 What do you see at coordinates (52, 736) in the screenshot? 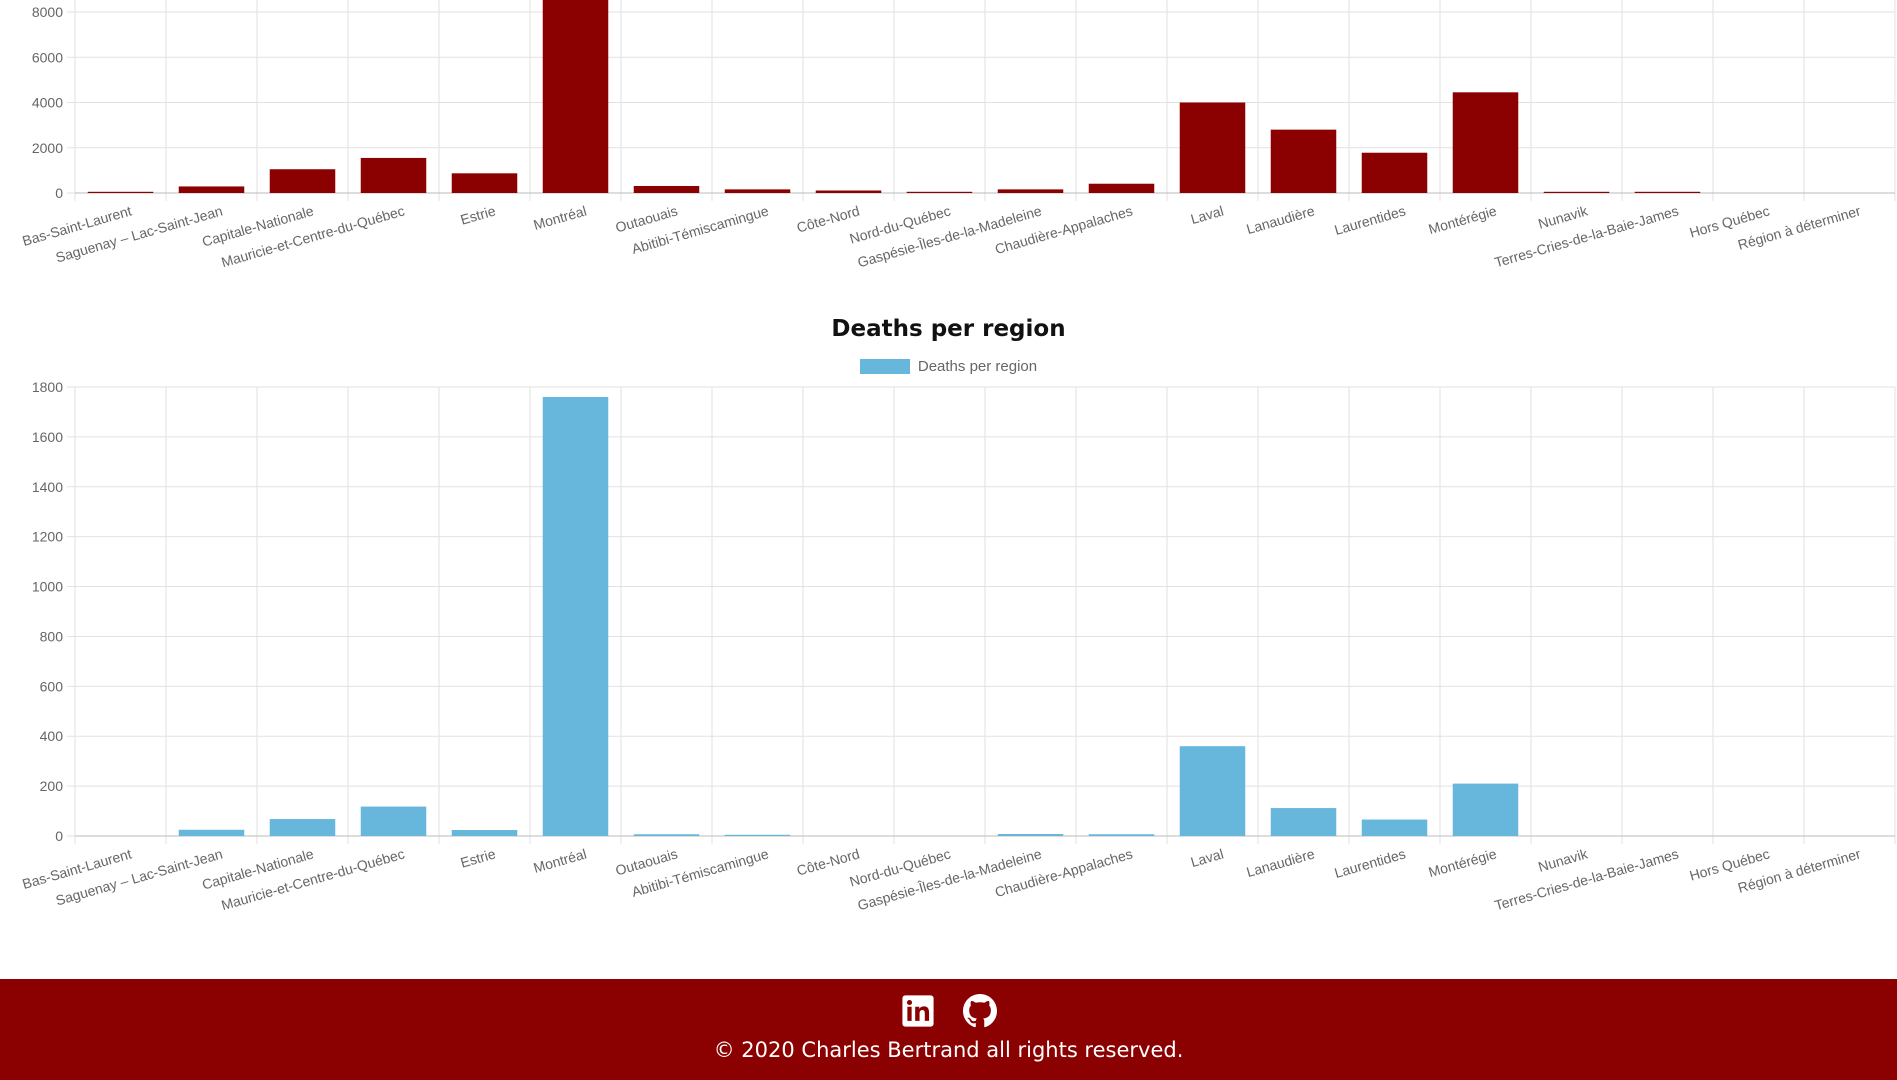
I see `y-tick-label: 400` at bounding box center [52, 736].